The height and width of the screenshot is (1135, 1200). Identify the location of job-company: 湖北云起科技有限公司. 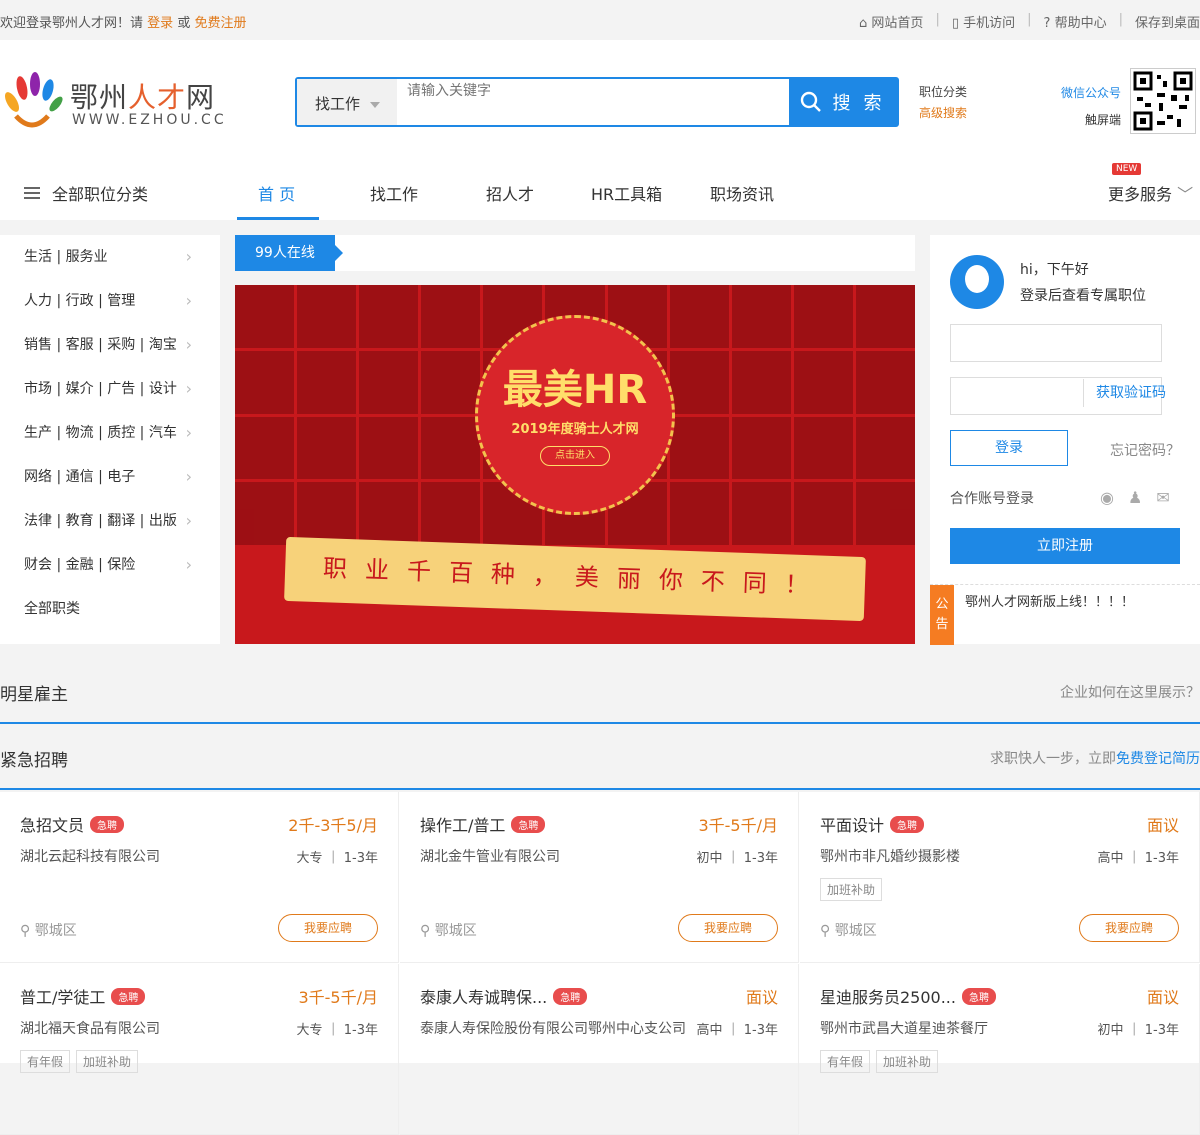
(90, 856).